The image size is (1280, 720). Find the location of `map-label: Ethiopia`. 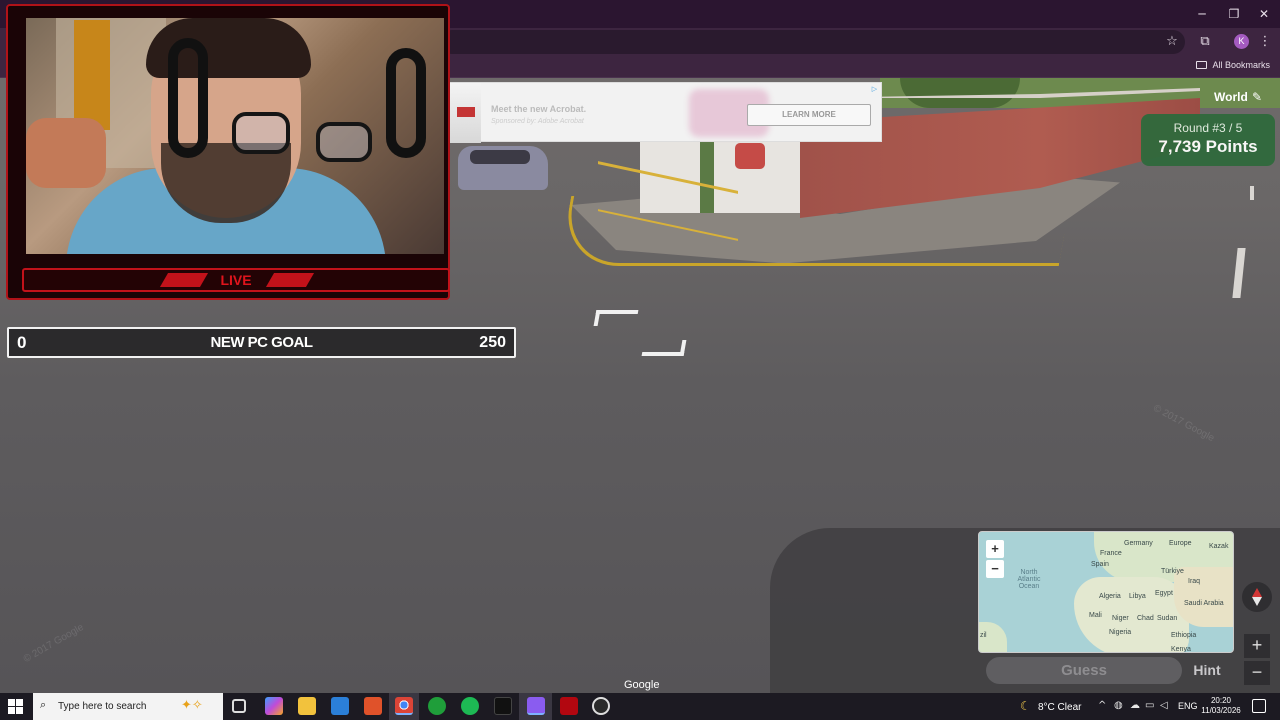

map-label: Ethiopia is located at coordinates (1184, 635).